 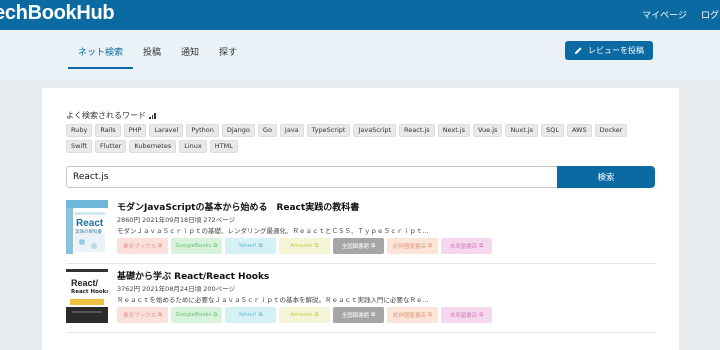 What do you see at coordinates (664, 14) in the screenshot?
I see `mypage-link: マイページ` at bounding box center [664, 14].